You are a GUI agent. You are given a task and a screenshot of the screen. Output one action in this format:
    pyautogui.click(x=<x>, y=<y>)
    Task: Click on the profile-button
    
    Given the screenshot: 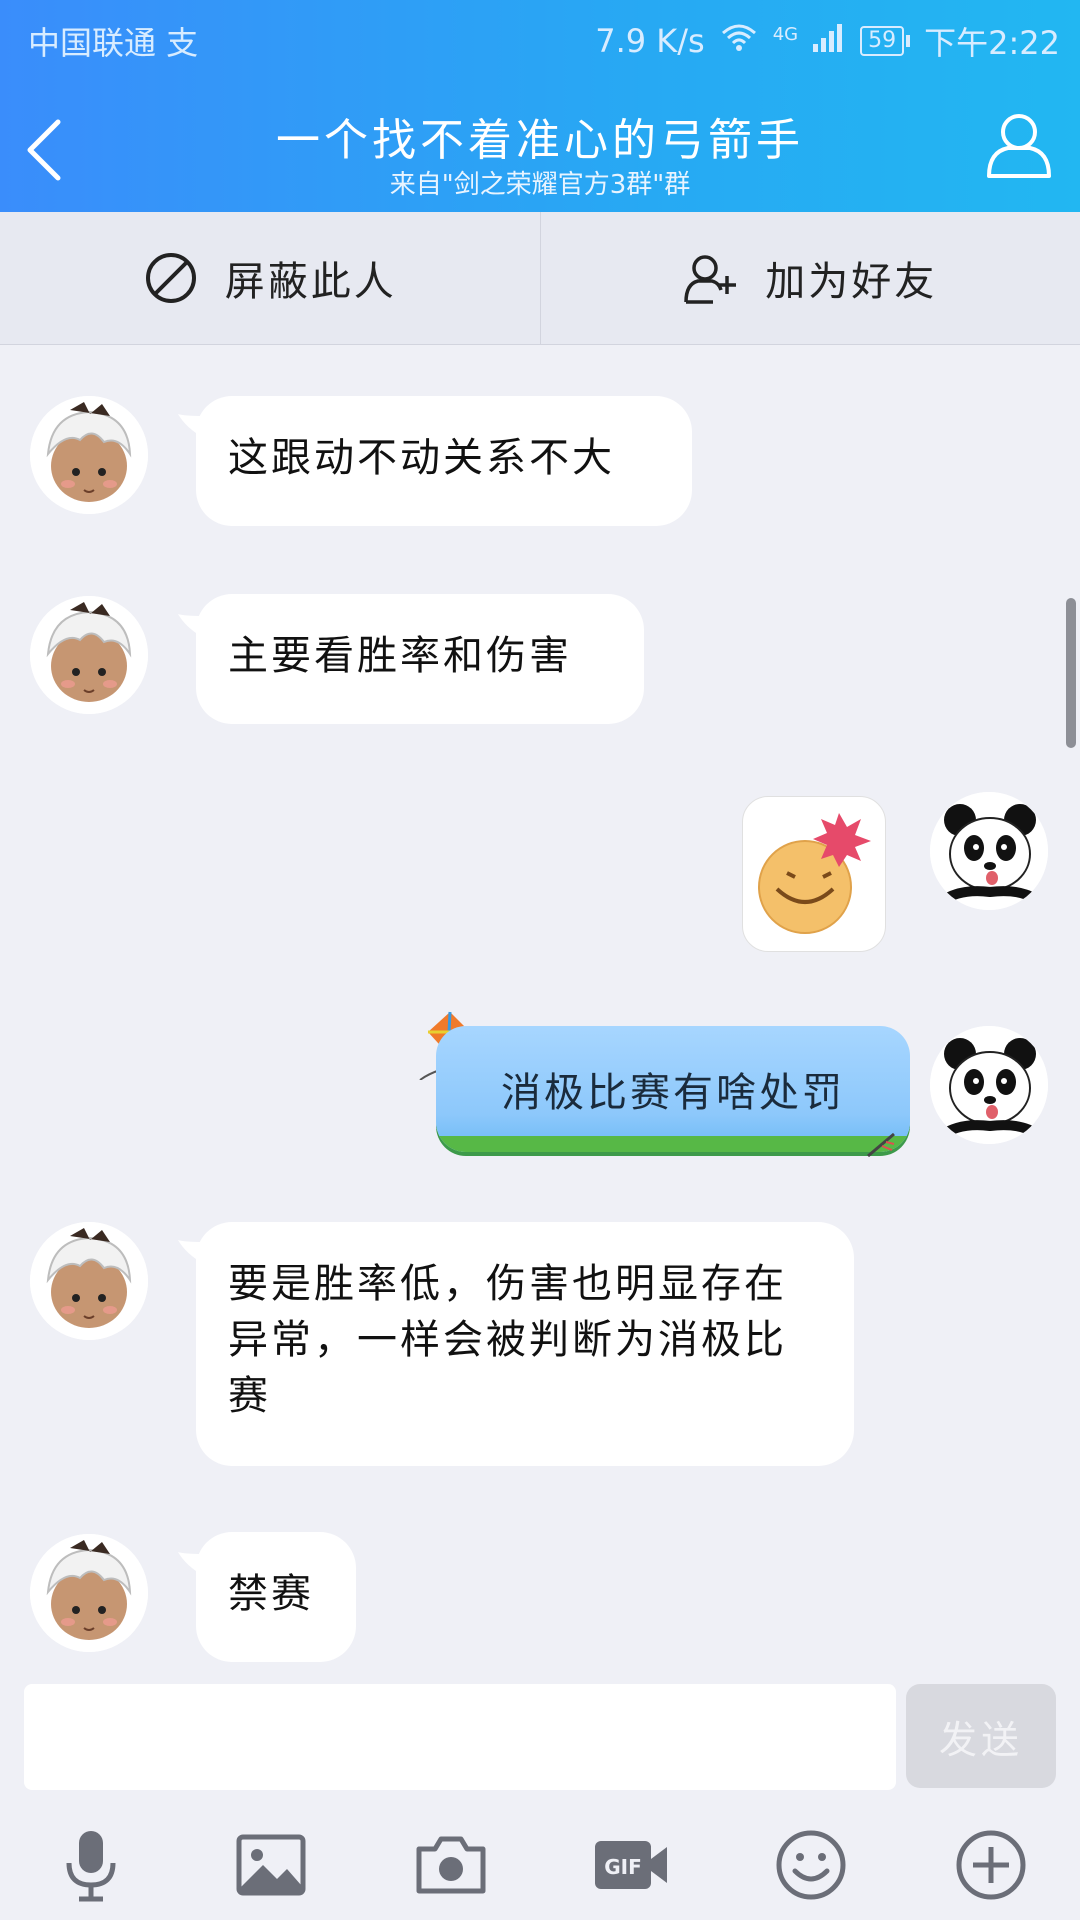 What is the action you would take?
    pyautogui.click(x=1019, y=144)
    